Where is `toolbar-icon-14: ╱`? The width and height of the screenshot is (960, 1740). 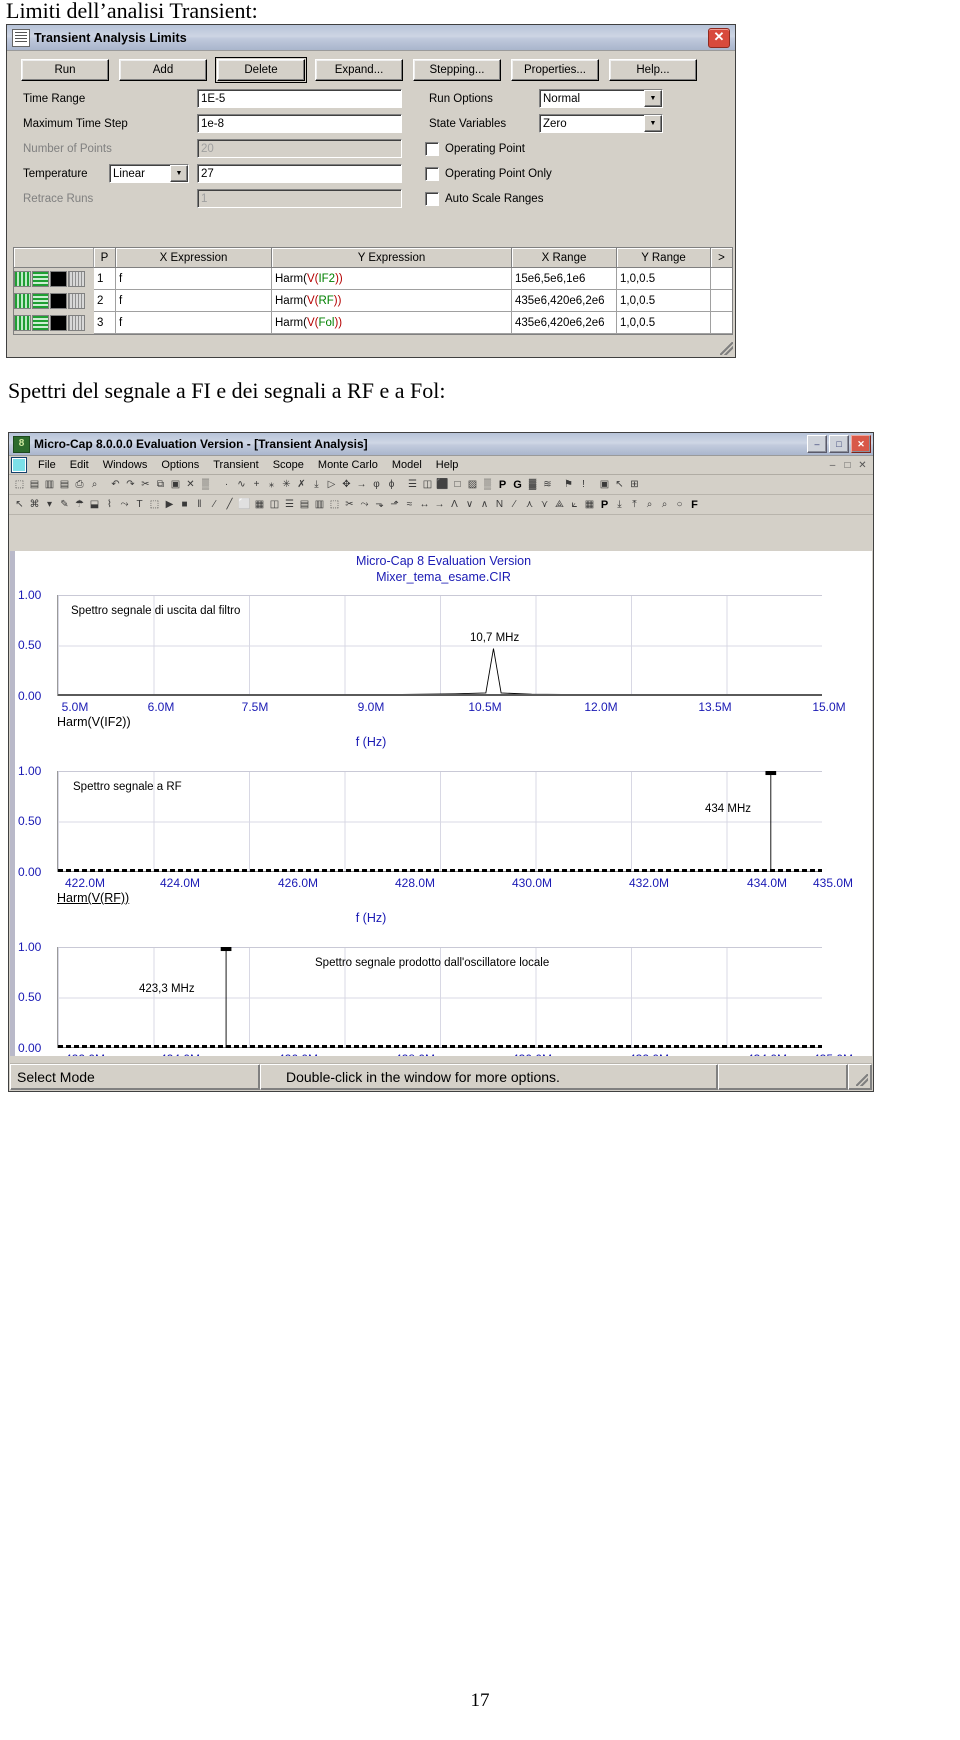 toolbar-icon-14: ╱ is located at coordinates (229, 504).